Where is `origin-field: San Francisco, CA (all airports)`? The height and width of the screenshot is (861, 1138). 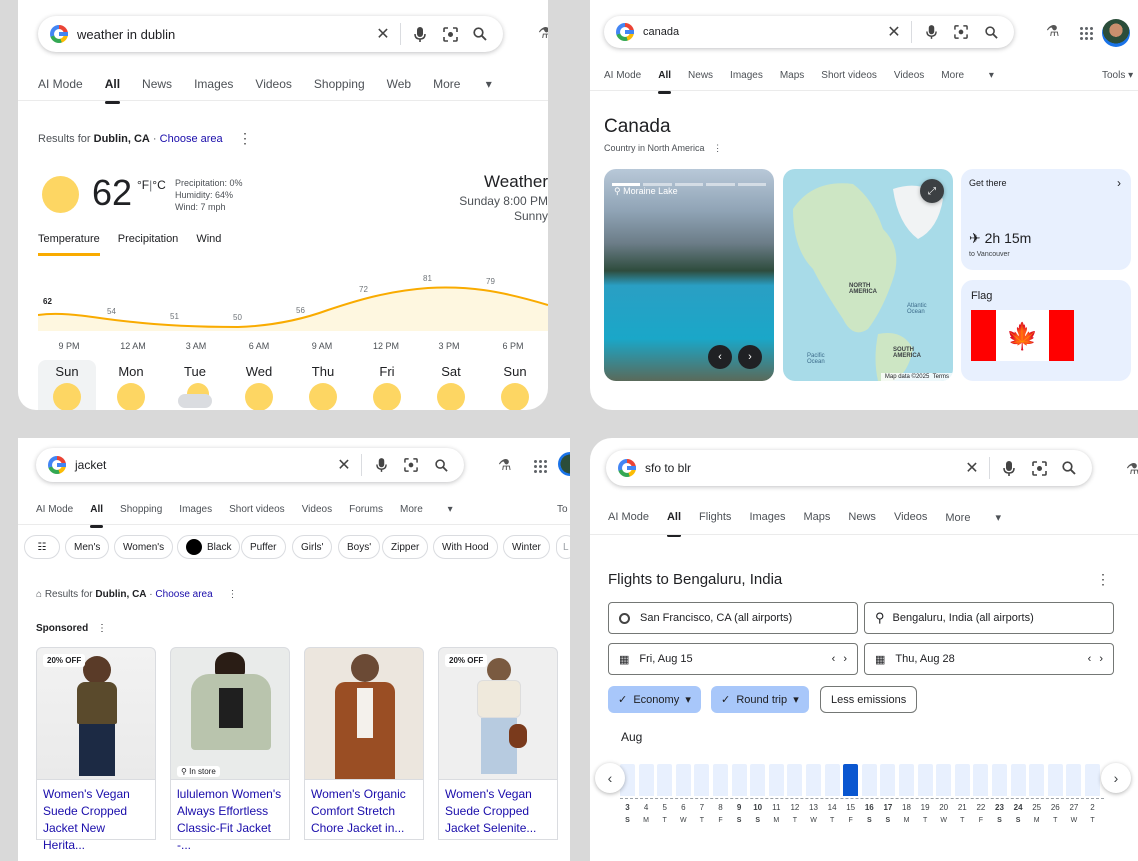
origin-field: San Francisco, CA (all airports) is located at coordinates (733, 618).